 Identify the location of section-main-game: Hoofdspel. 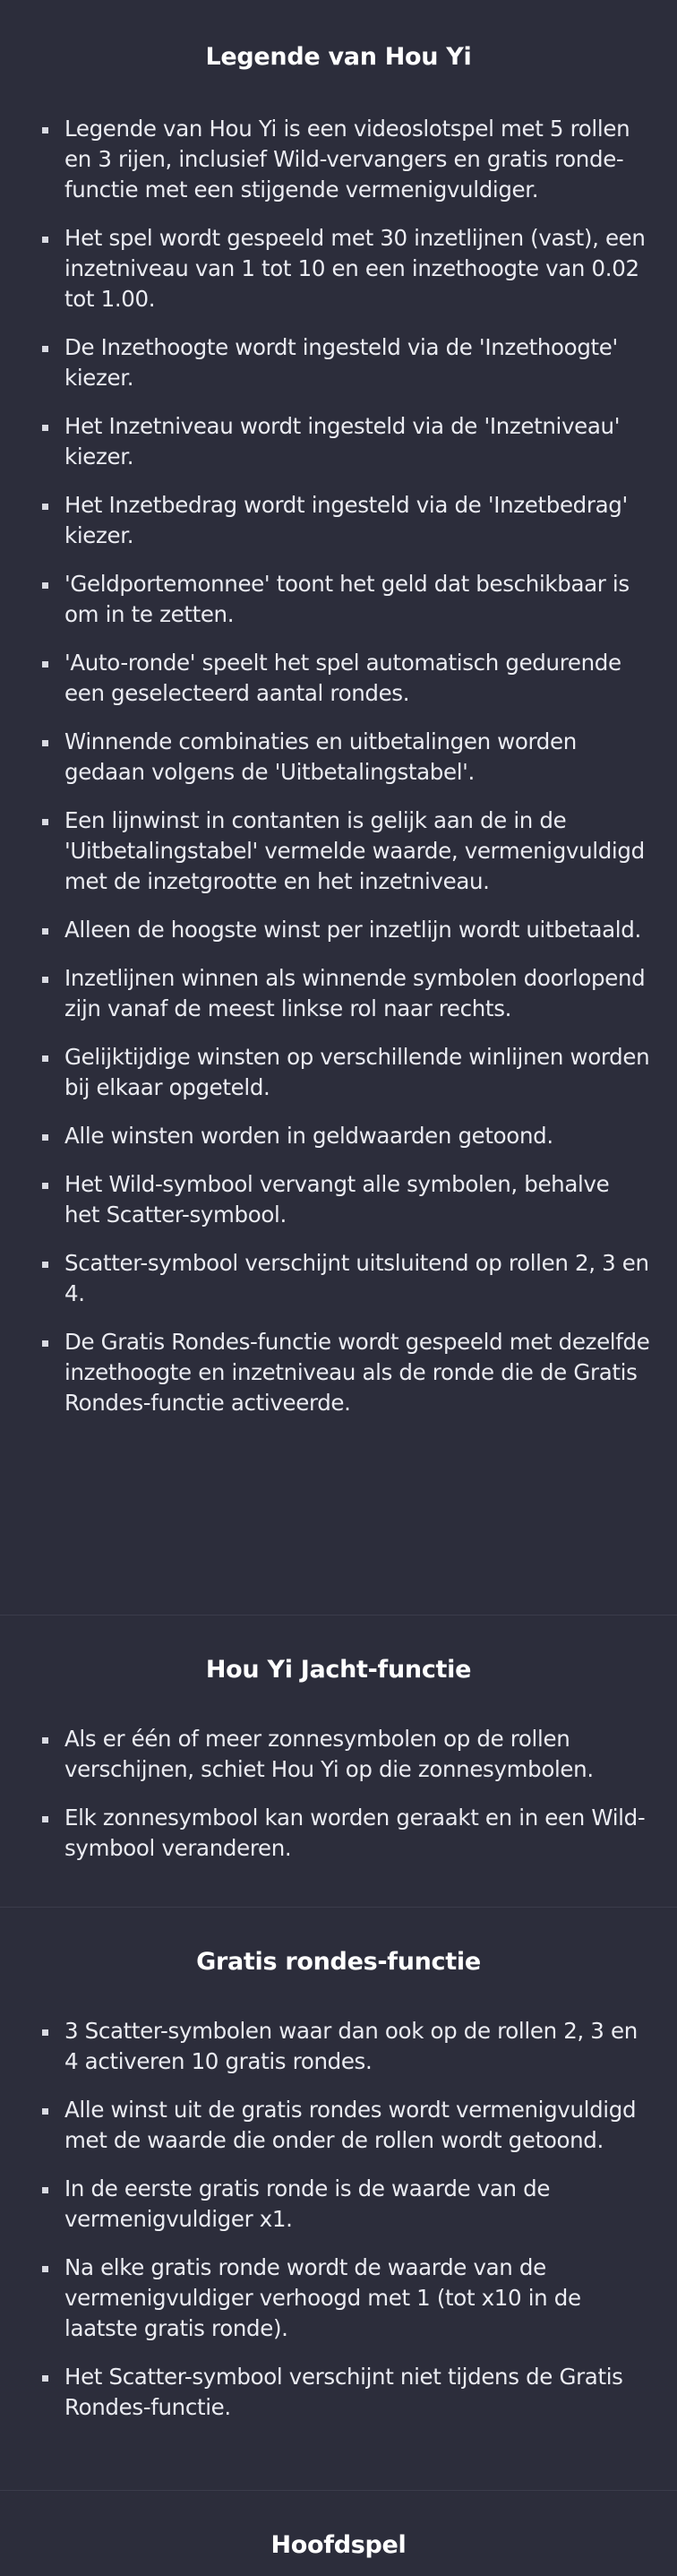
(338, 2533).